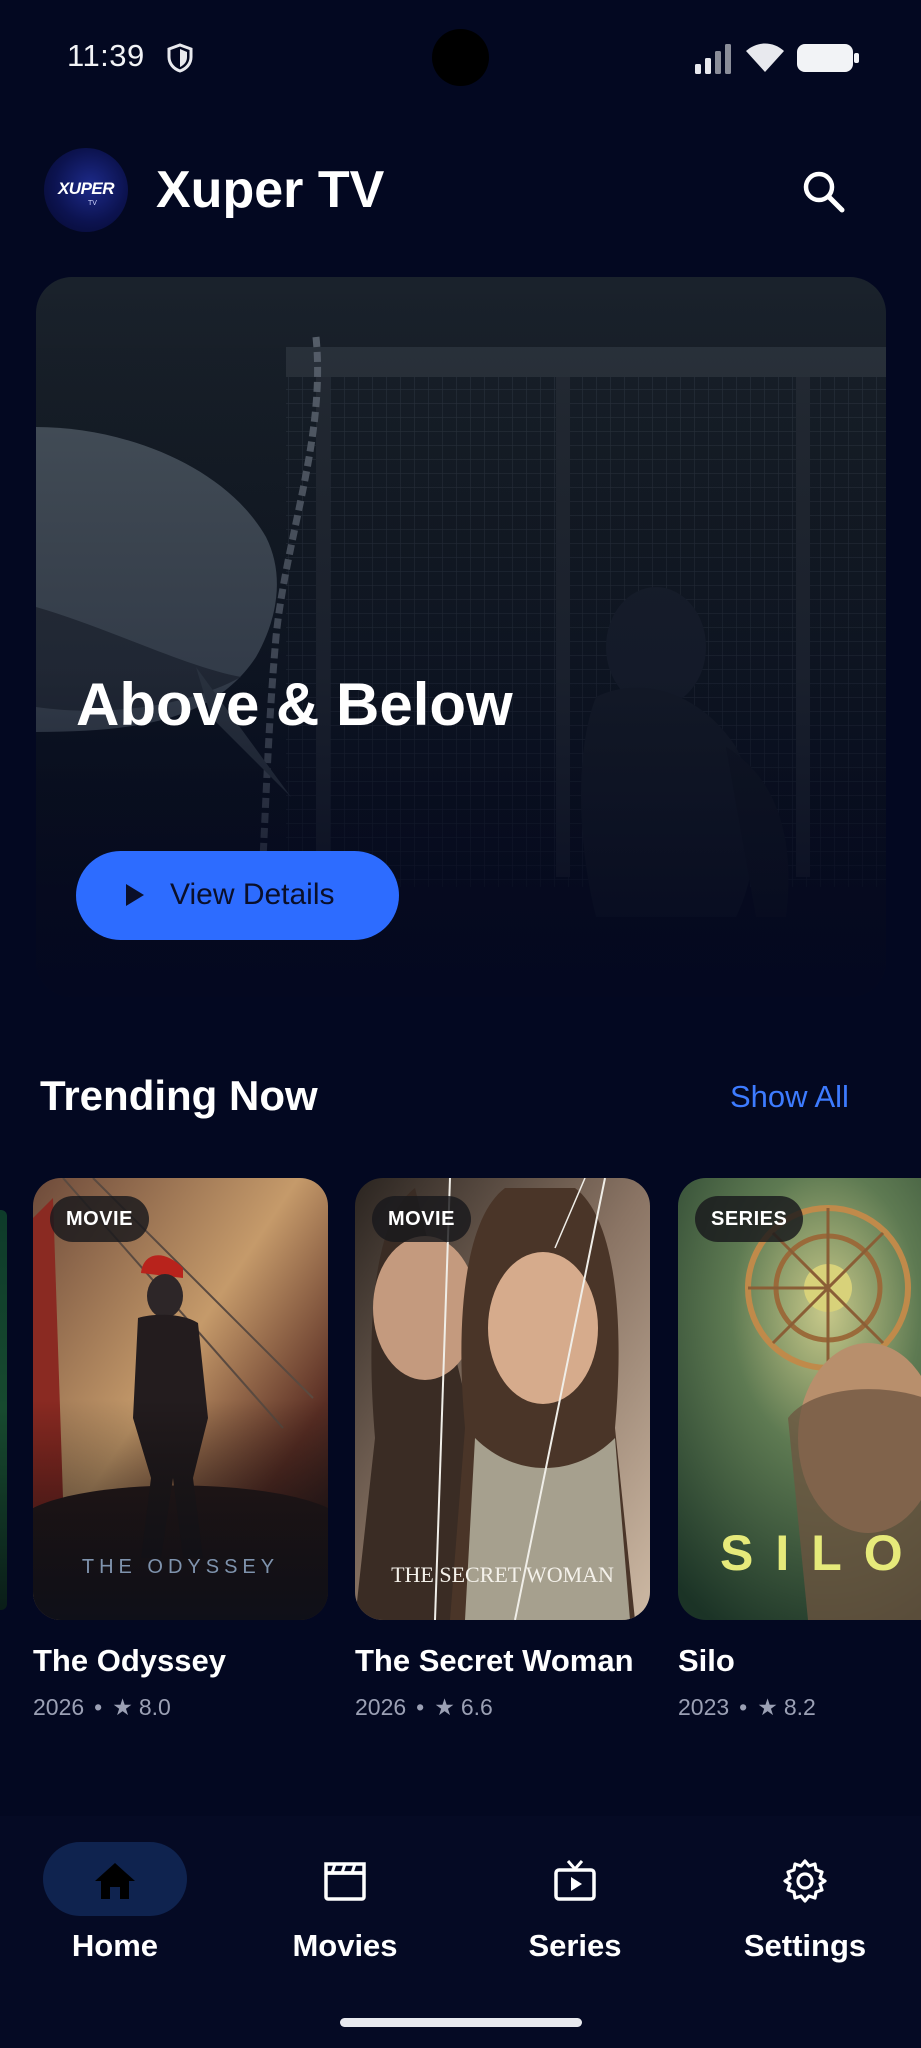 This screenshot has width=921, height=2048. Describe the element at coordinates (270, 190) in the screenshot. I see `app-title: Xuper TV` at that location.